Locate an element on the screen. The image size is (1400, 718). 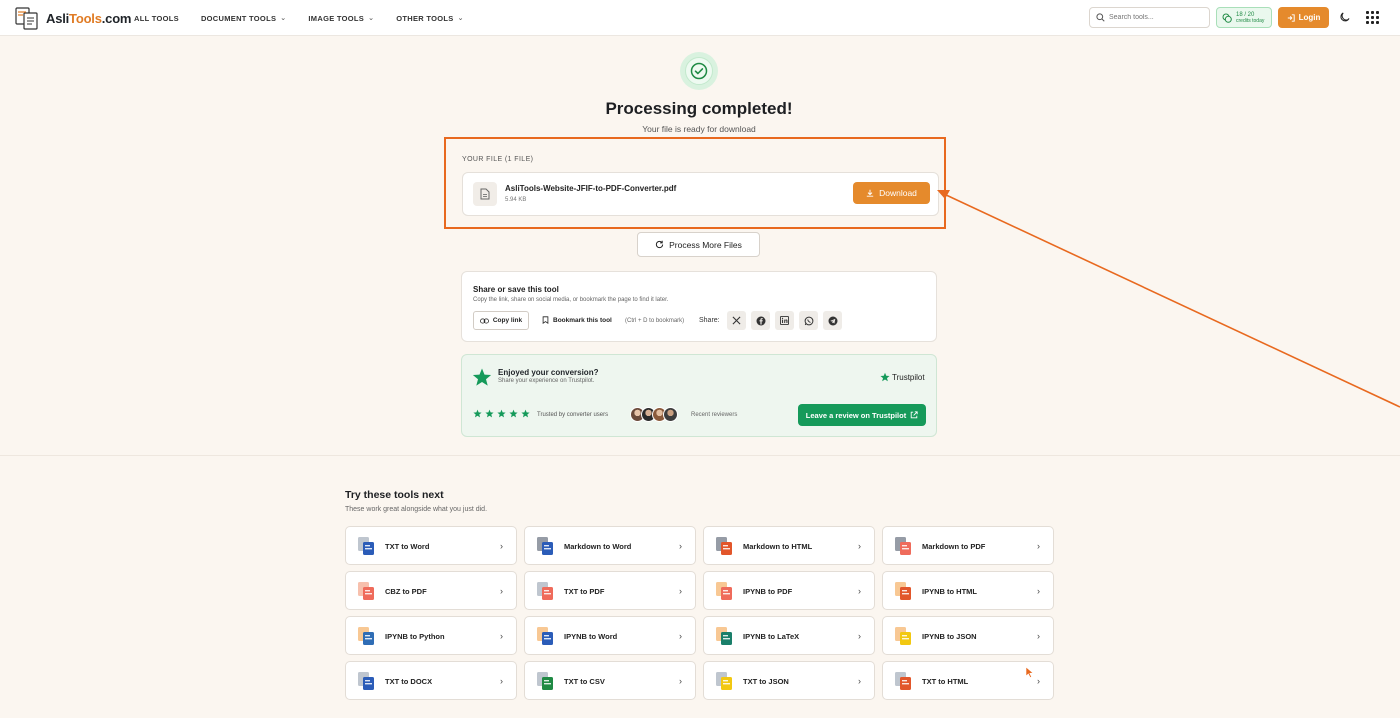
bookmark-hint: (Ctrl + D to bookmark) is located at coordinates (655, 321).